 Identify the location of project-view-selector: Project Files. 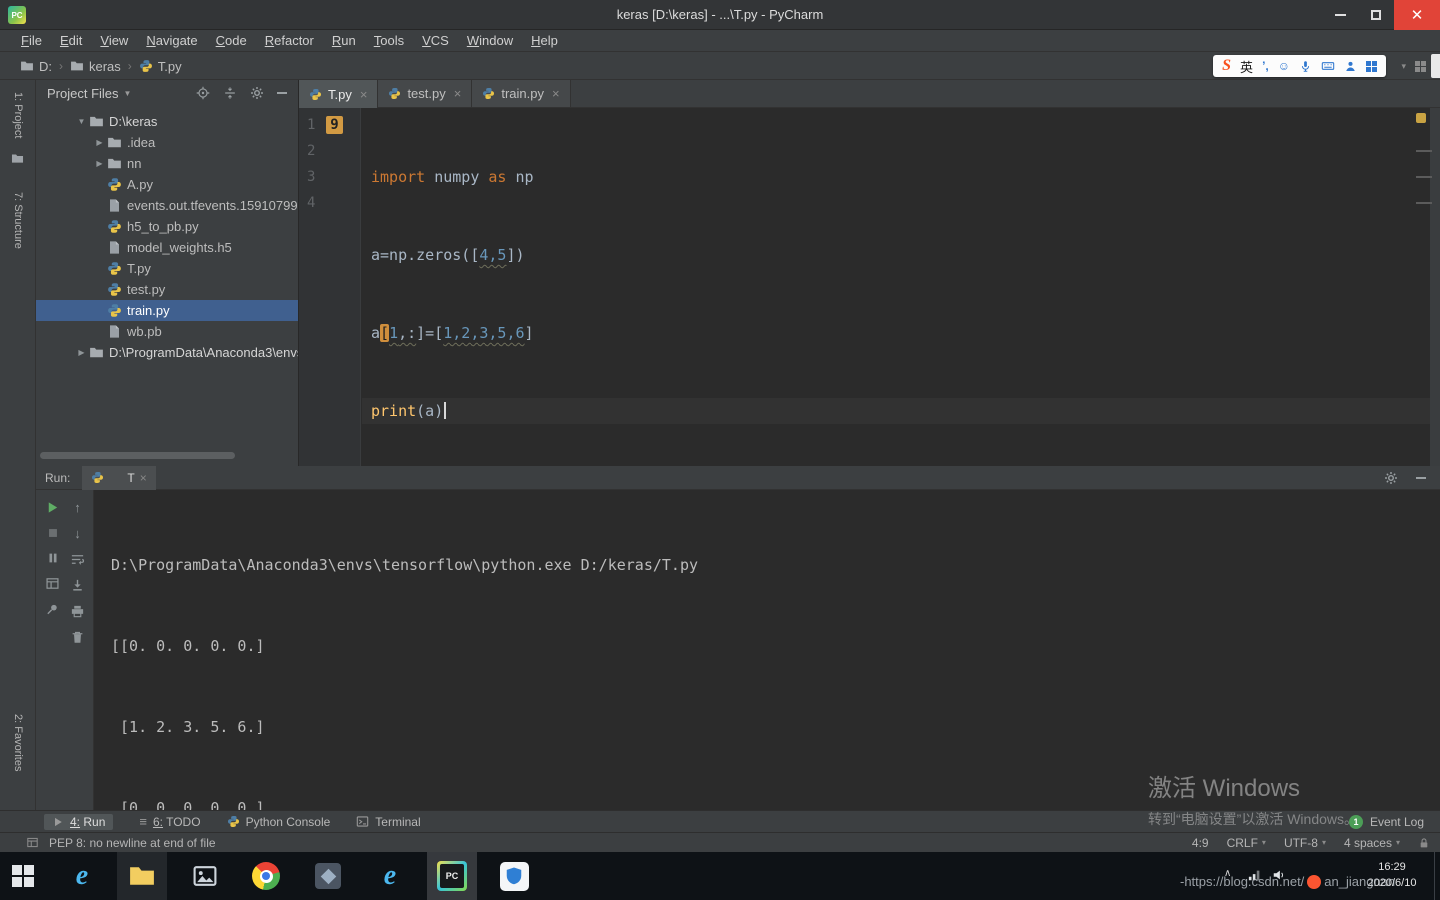
(83, 93).